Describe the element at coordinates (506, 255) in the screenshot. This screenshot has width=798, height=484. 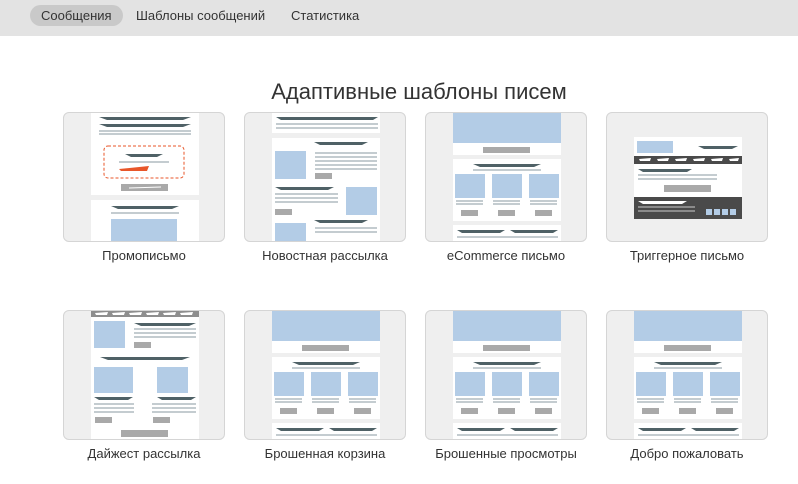
I see `template-label-ecommerce: eCommerce письмо` at that location.